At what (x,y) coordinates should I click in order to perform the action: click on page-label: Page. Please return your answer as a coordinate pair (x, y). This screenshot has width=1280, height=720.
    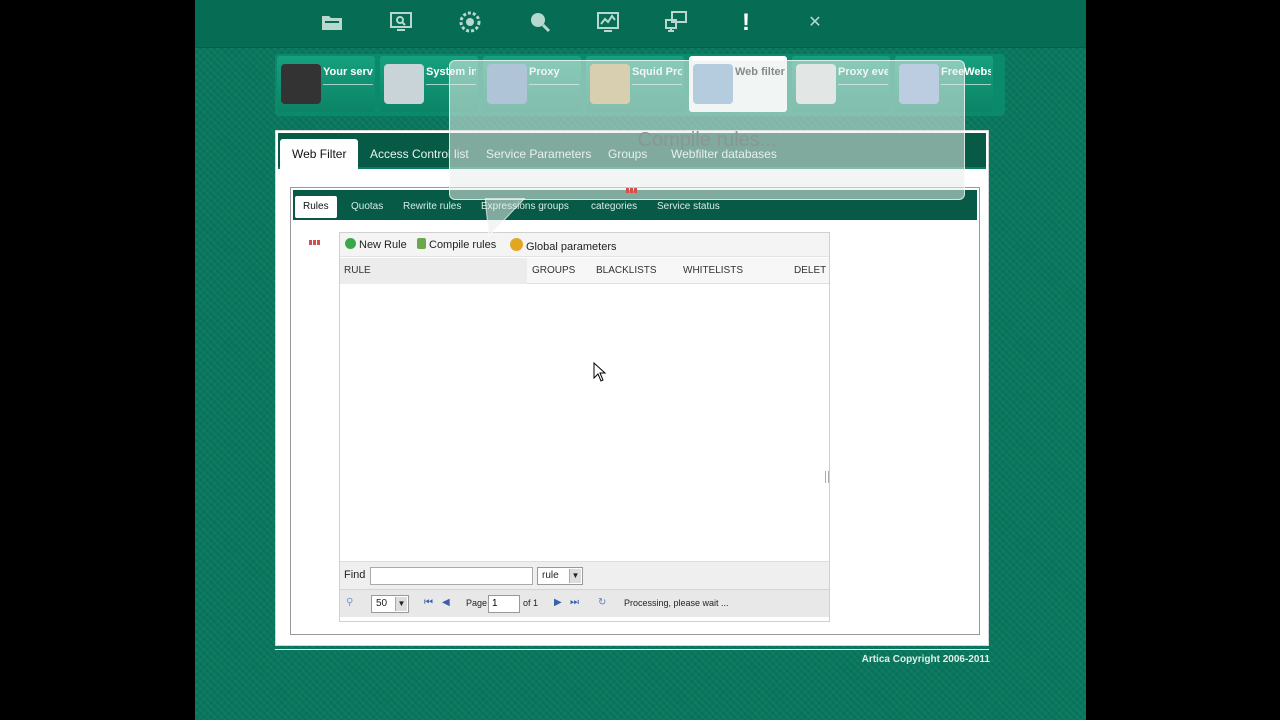
    Looking at the image, I should click on (477, 603).